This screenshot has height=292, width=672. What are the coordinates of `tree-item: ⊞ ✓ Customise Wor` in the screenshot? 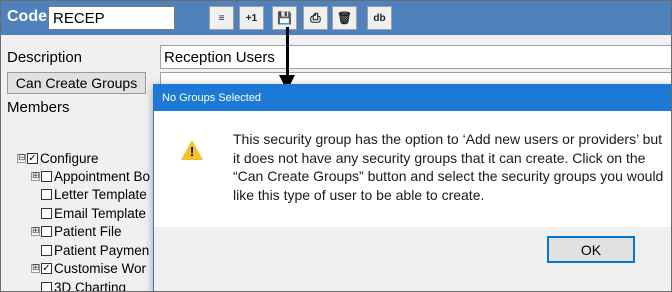 It's located at (88, 268).